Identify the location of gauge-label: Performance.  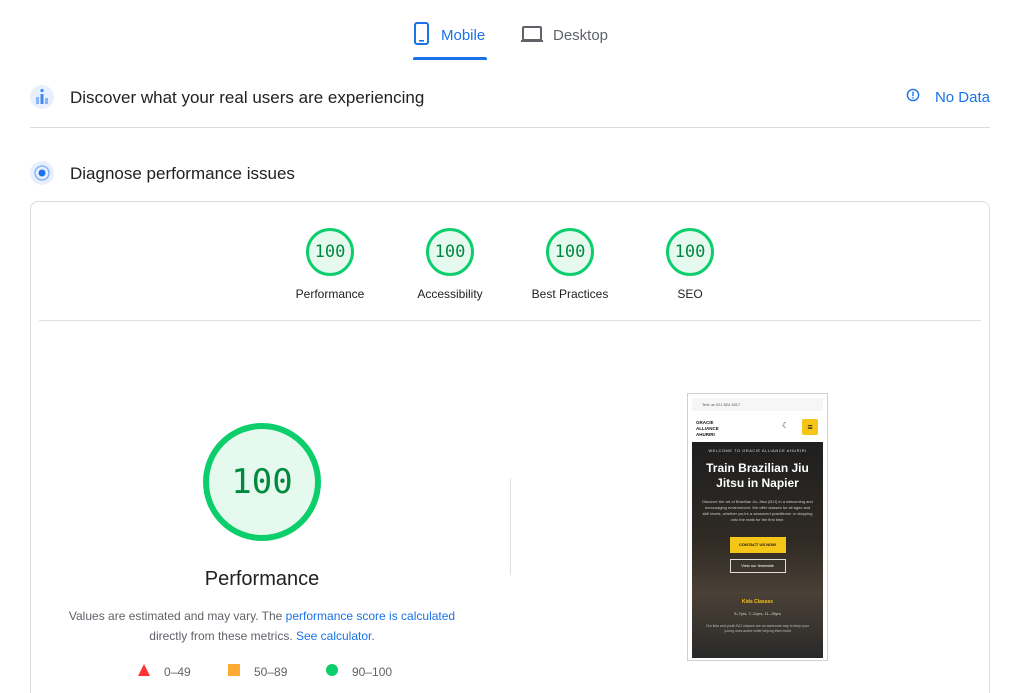
(330, 294).